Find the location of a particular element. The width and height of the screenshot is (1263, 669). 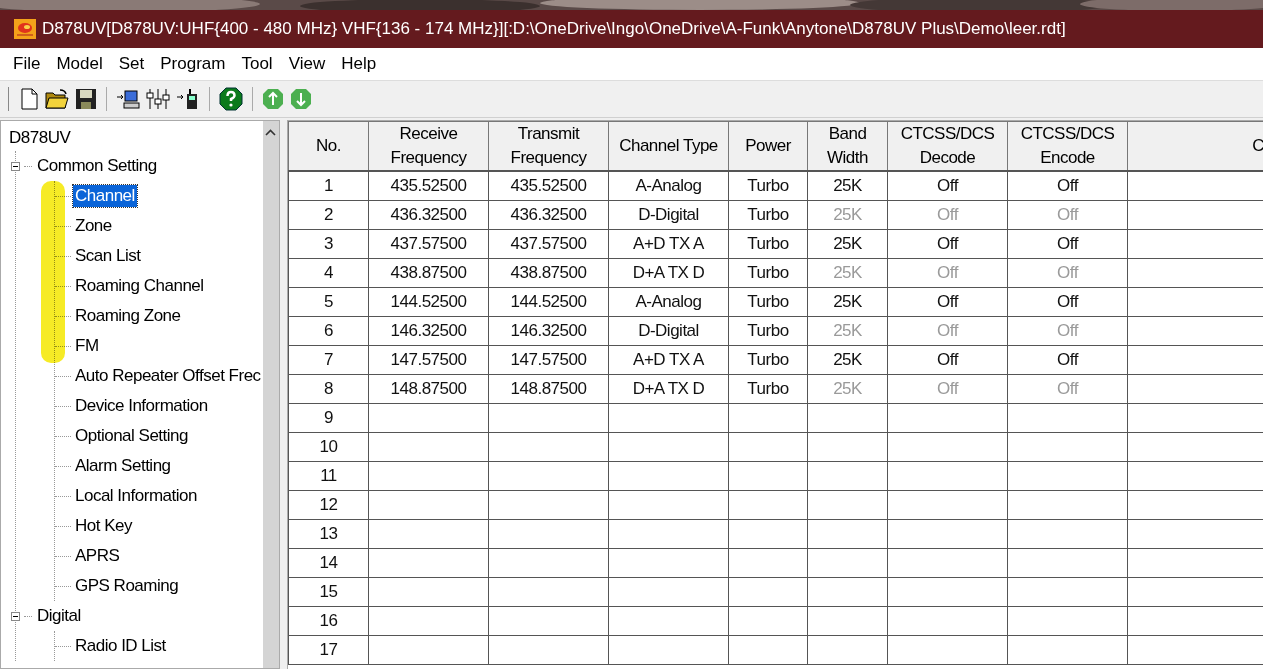

table-cell: 2 is located at coordinates (328, 215).